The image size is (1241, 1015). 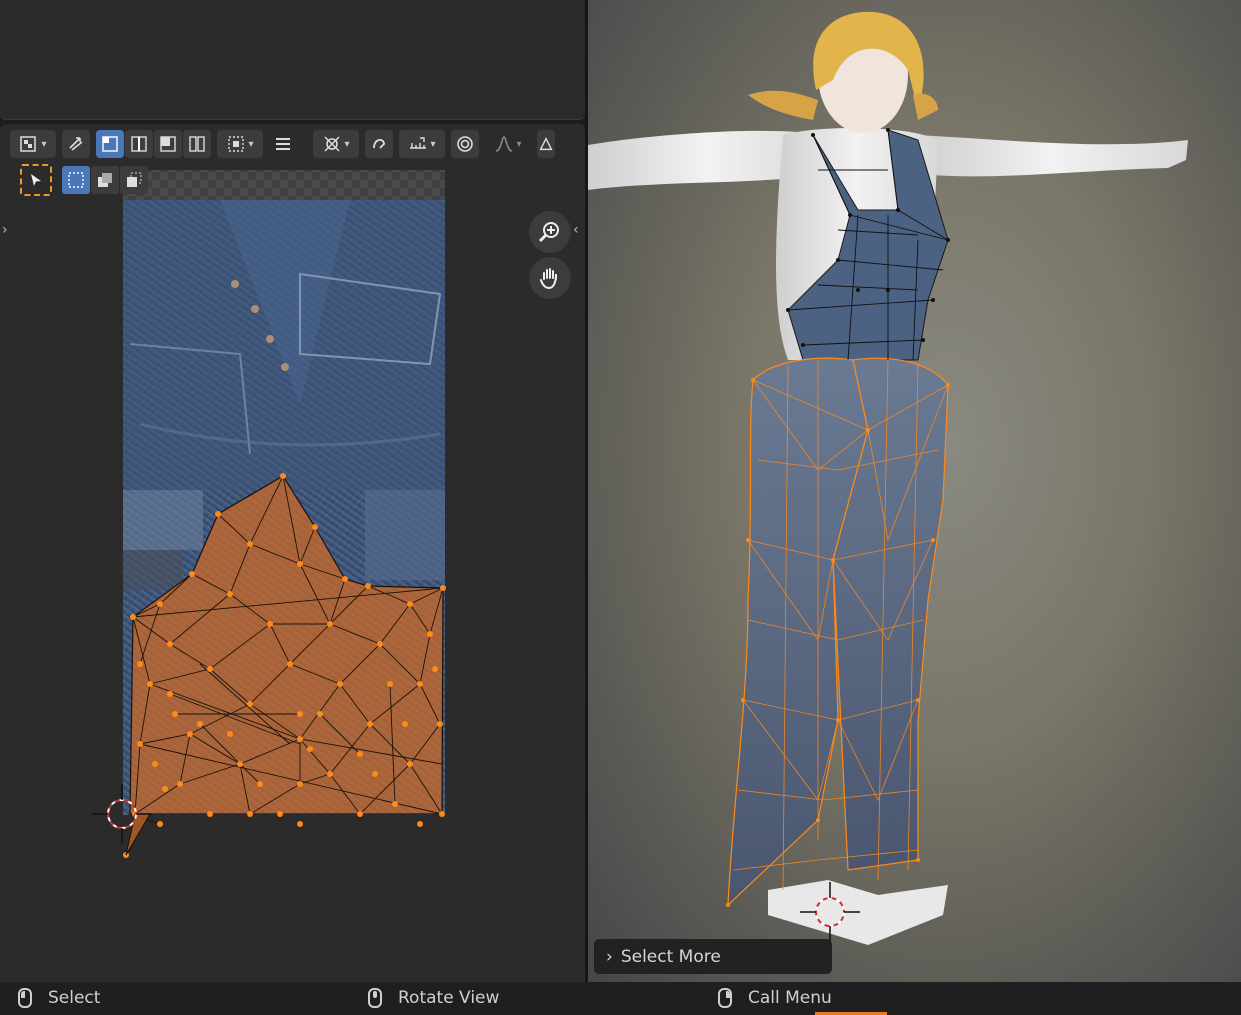 I want to click on select-extend-icon, so click(x=105, y=180).